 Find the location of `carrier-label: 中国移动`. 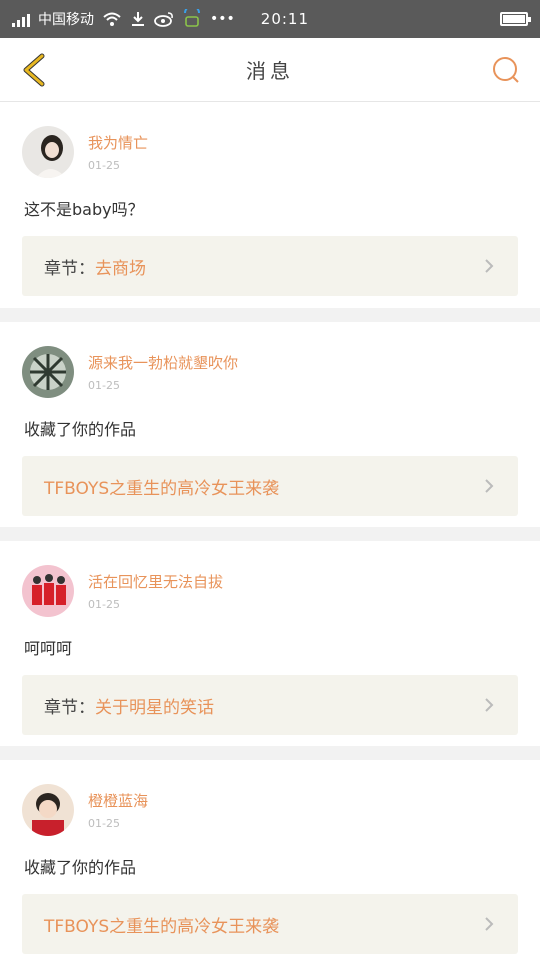

carrier-label: 中国移动 is located at coordinates (66, 20).